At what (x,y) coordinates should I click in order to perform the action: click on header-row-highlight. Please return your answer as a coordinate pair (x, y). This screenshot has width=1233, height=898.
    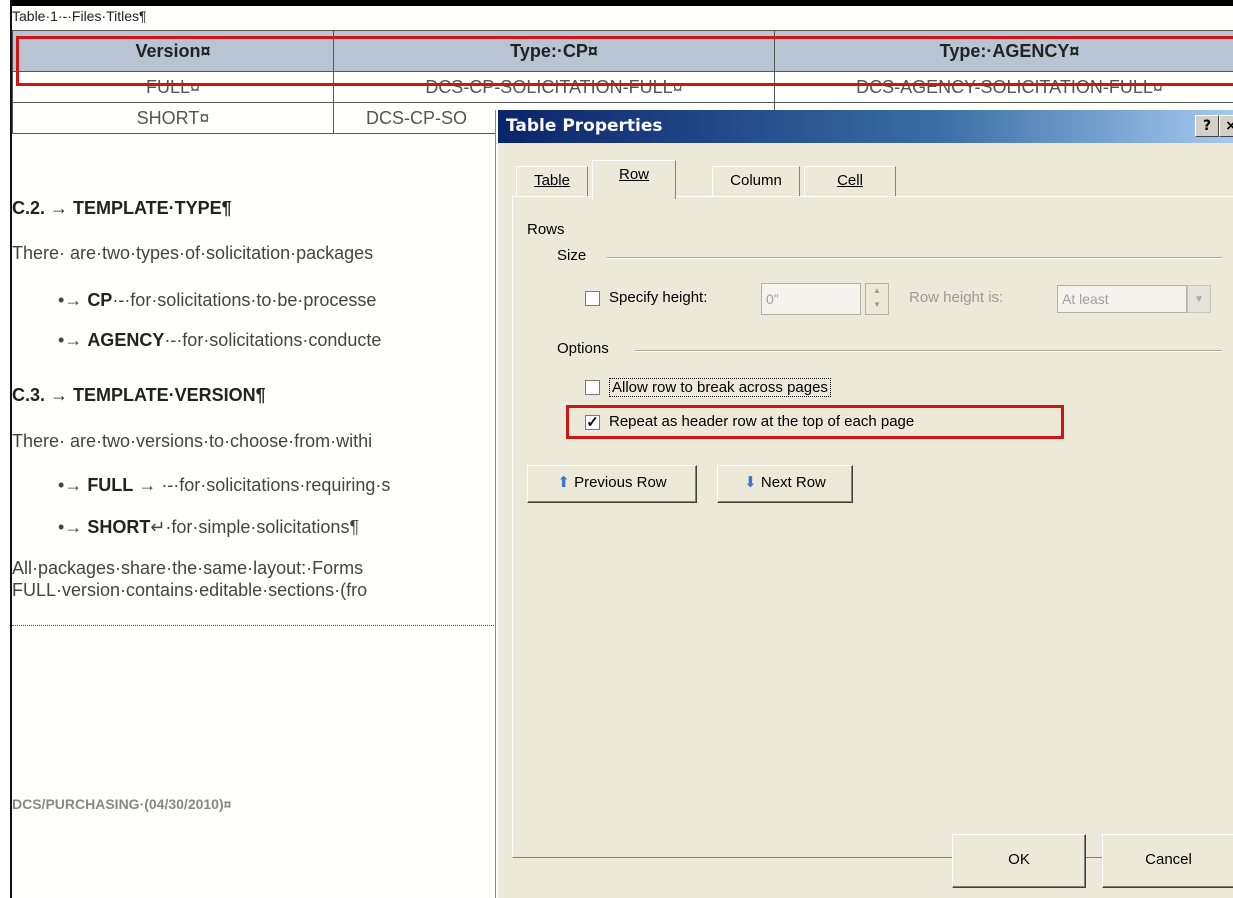
    Looking at the image, I should click on (624, 61).